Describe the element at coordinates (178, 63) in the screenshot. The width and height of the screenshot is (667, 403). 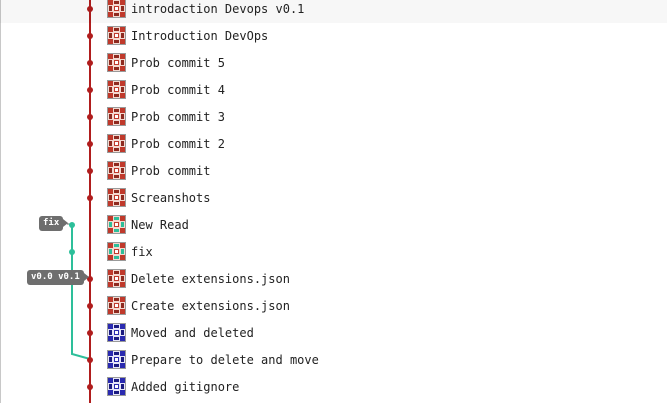
I see `commit-message: Prob commit 5` at that location.